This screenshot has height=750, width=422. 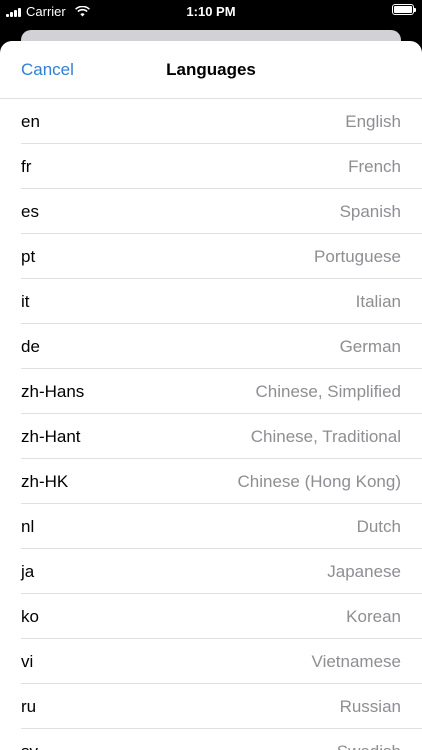 I want to click on language-name: German, so click(x=370, y=346).